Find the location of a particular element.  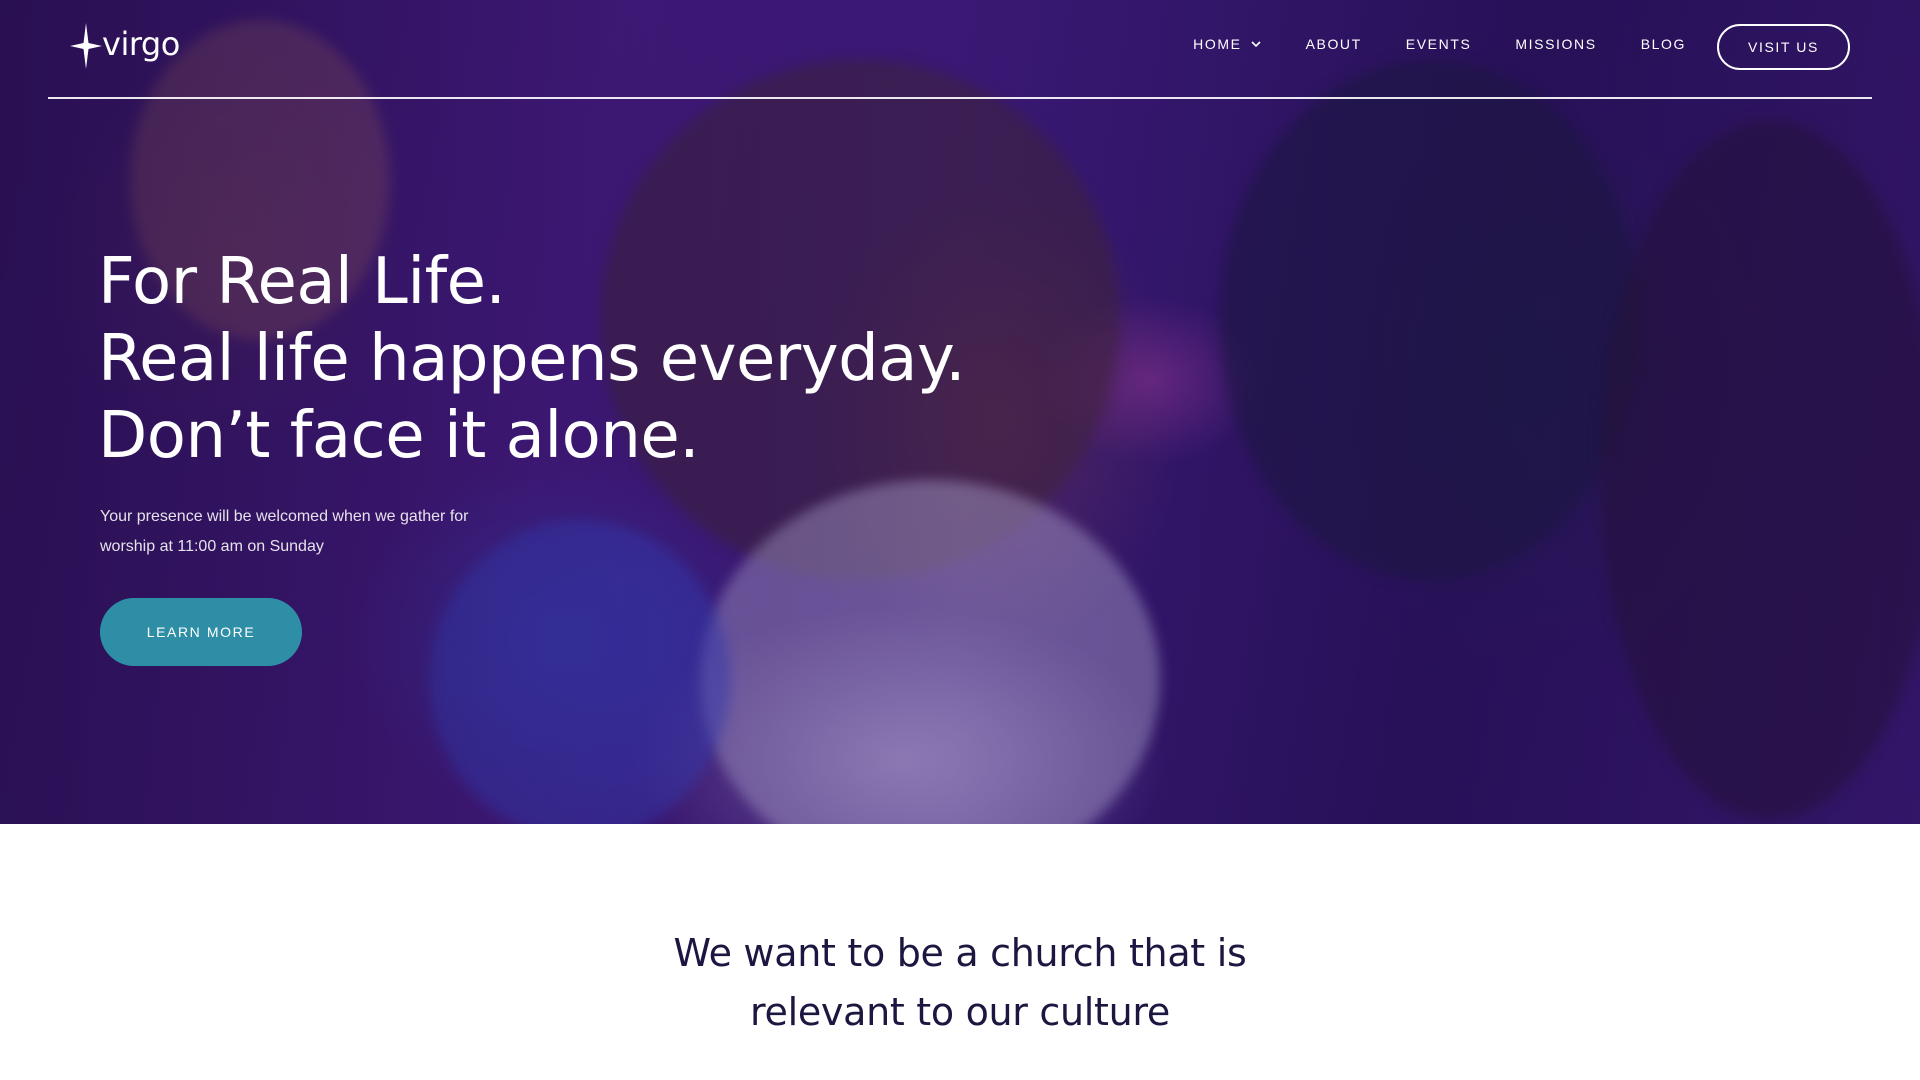

site-header: virgo HOME ABOUT EVENTS MISSIONS BLOG VI is located at coordinates (960, 49).